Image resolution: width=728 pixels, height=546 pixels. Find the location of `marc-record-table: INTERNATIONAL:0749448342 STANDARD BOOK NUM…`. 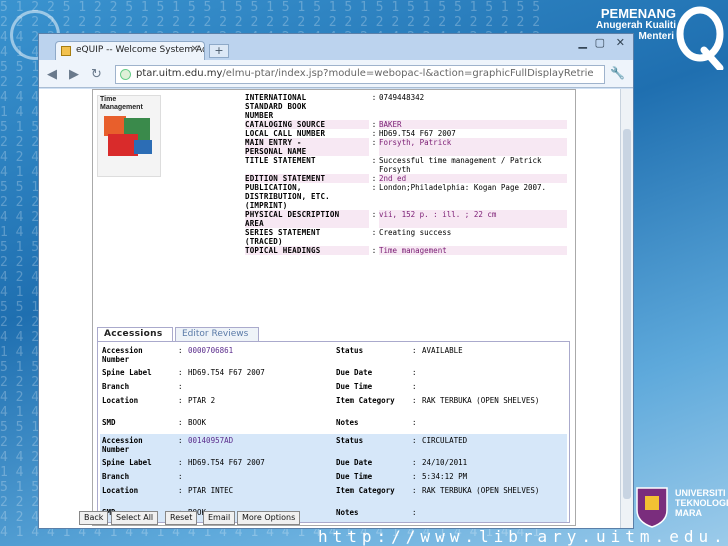

marc-record-table: INTERNATIONAL:0749448342 STANDARD BOOK NUM… is located at coordinates (406, 174).